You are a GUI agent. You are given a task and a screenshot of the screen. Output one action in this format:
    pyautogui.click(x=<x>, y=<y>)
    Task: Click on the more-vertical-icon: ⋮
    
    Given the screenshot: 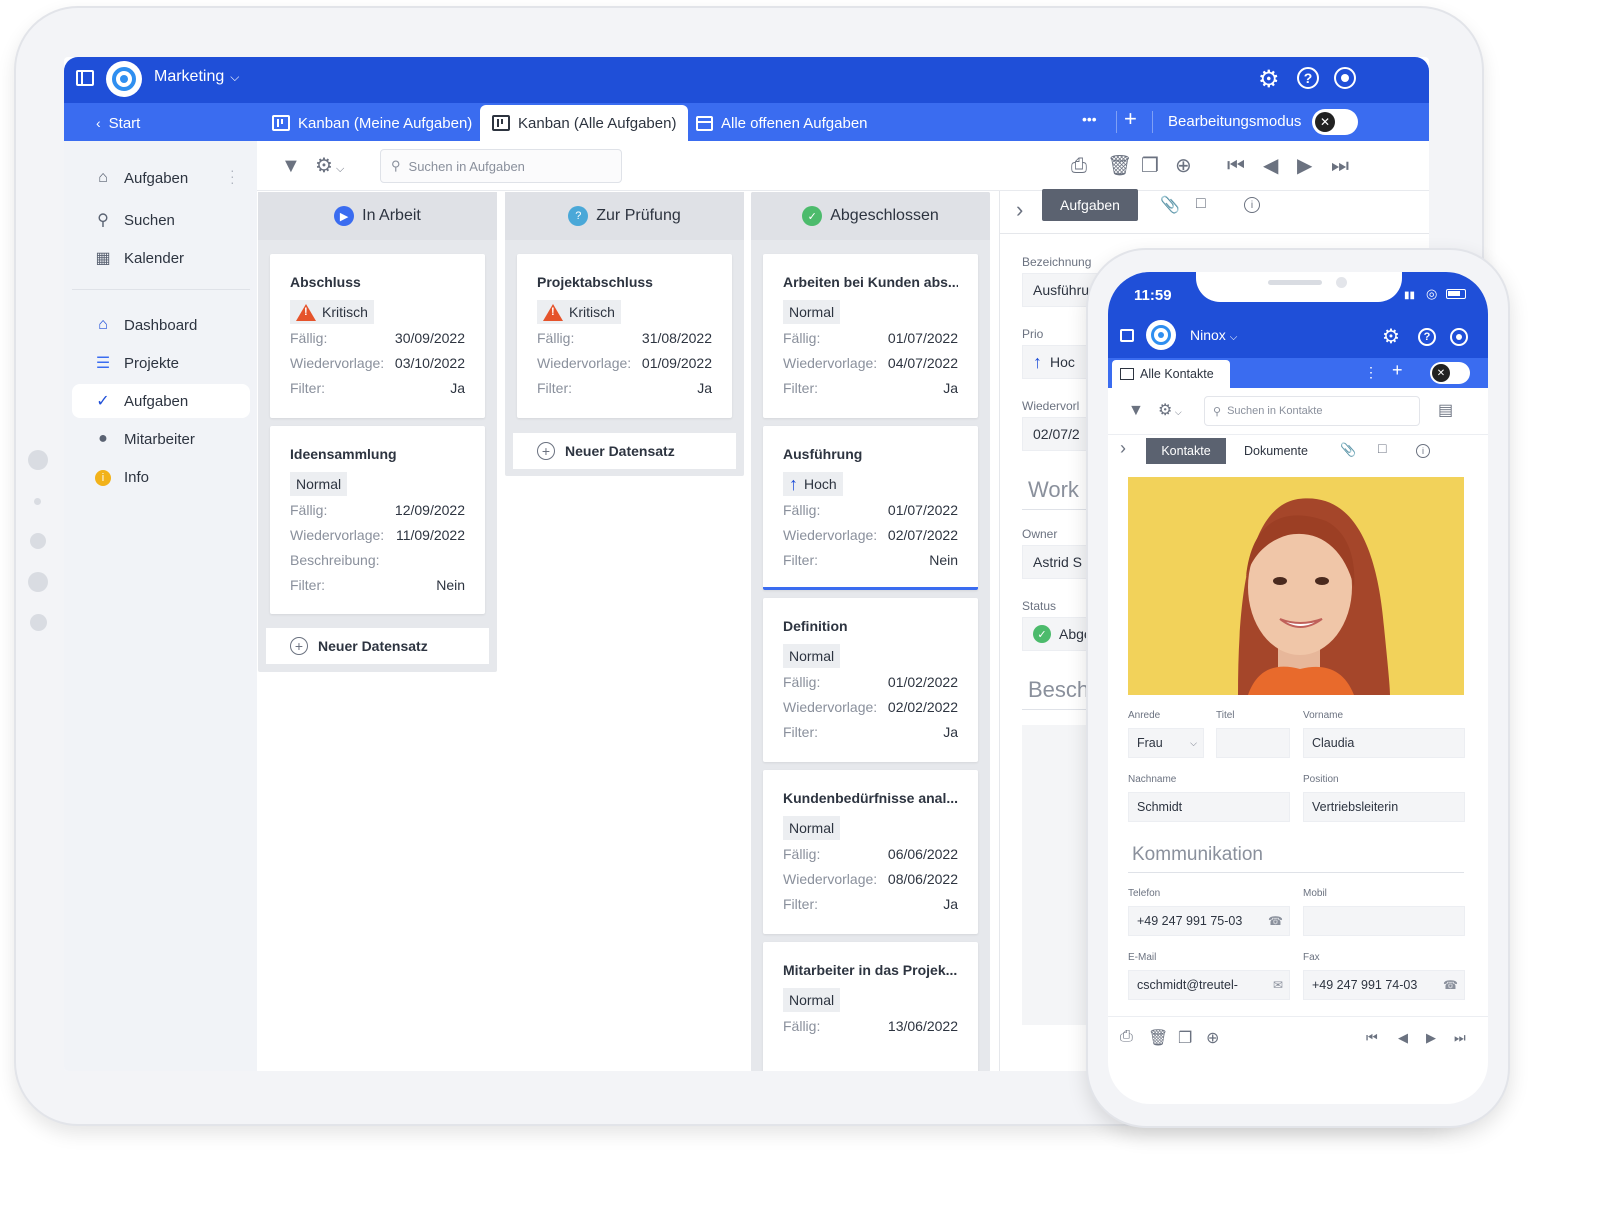 What is the action you would take?
    pyautogui.click(x=1371, y=372)
    